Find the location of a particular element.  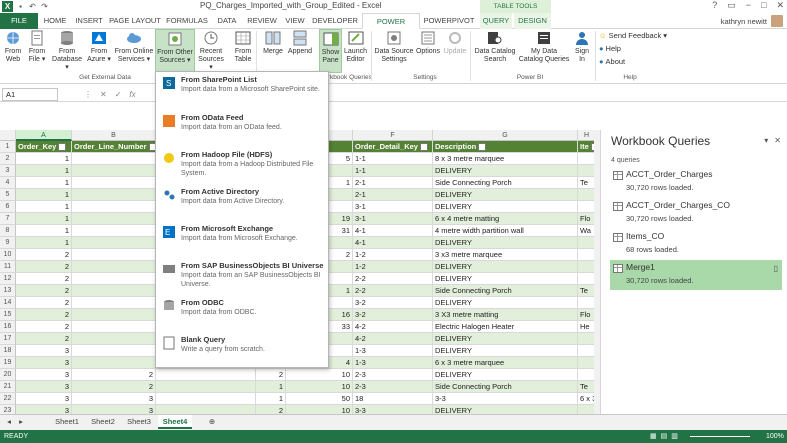

tab-data: DATA is located at coordinates (227, 21).